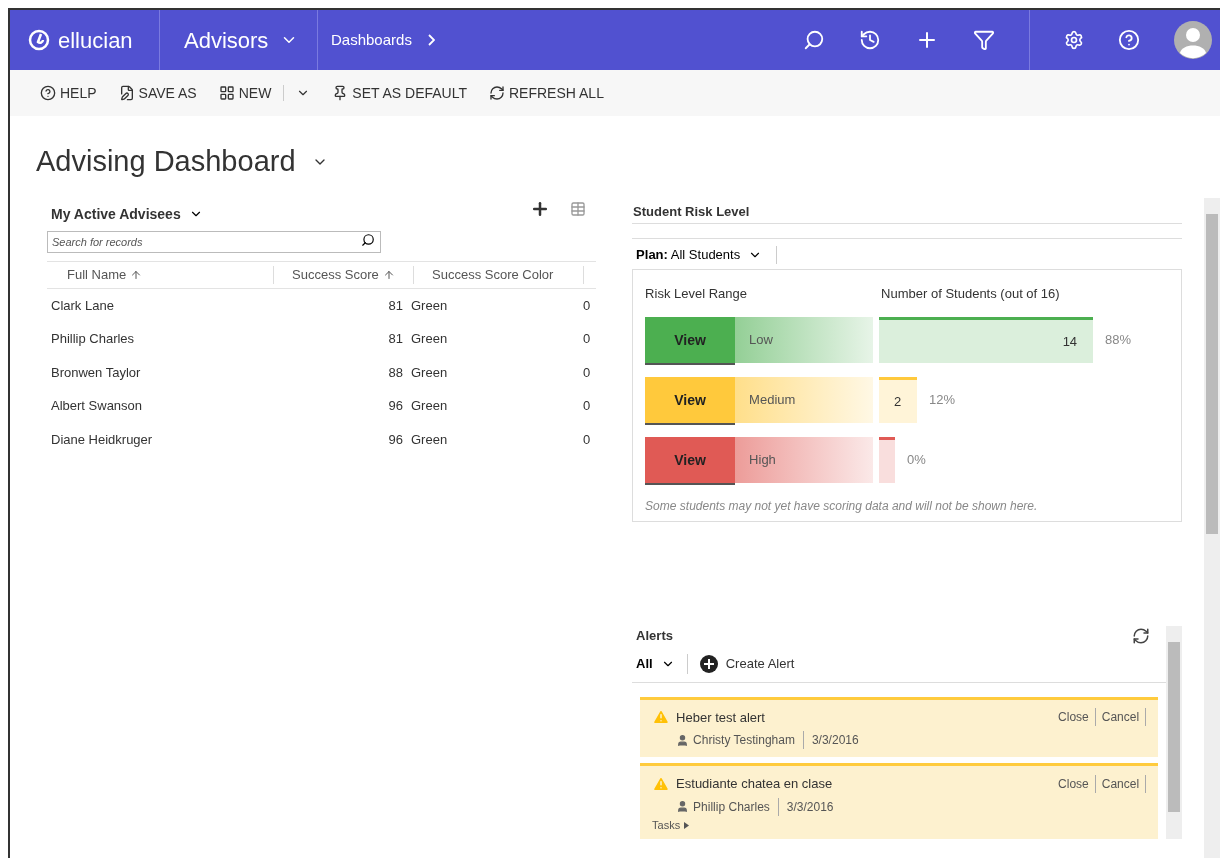 The width and height of the screenshot is (1220, 858). I want to click on toolbar-button: SAVE AS, so click(157, 93).